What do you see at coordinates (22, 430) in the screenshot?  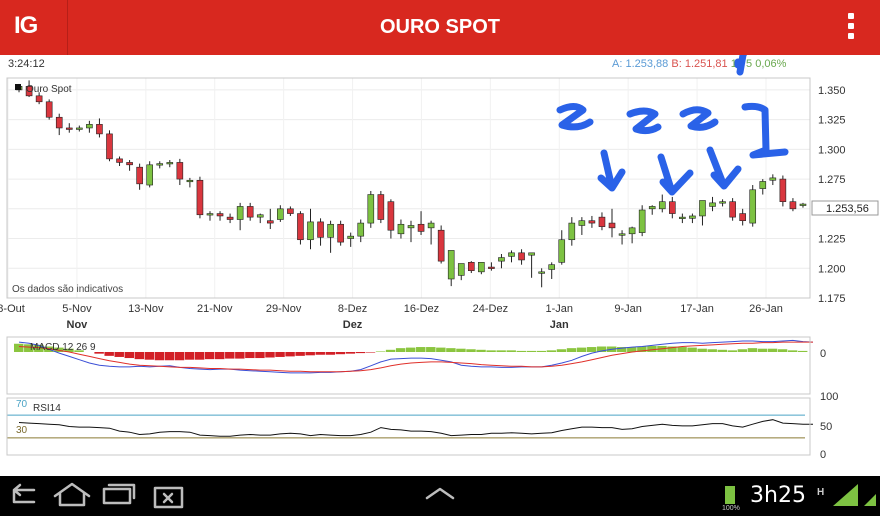 I see `rsi-lower-label: 30` at bounding box center [22, 430].